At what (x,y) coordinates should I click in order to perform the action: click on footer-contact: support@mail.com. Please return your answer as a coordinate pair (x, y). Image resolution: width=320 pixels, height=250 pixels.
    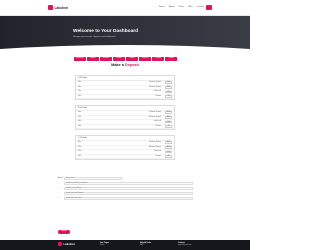
    Looking at the image, I should click on (185, 245).